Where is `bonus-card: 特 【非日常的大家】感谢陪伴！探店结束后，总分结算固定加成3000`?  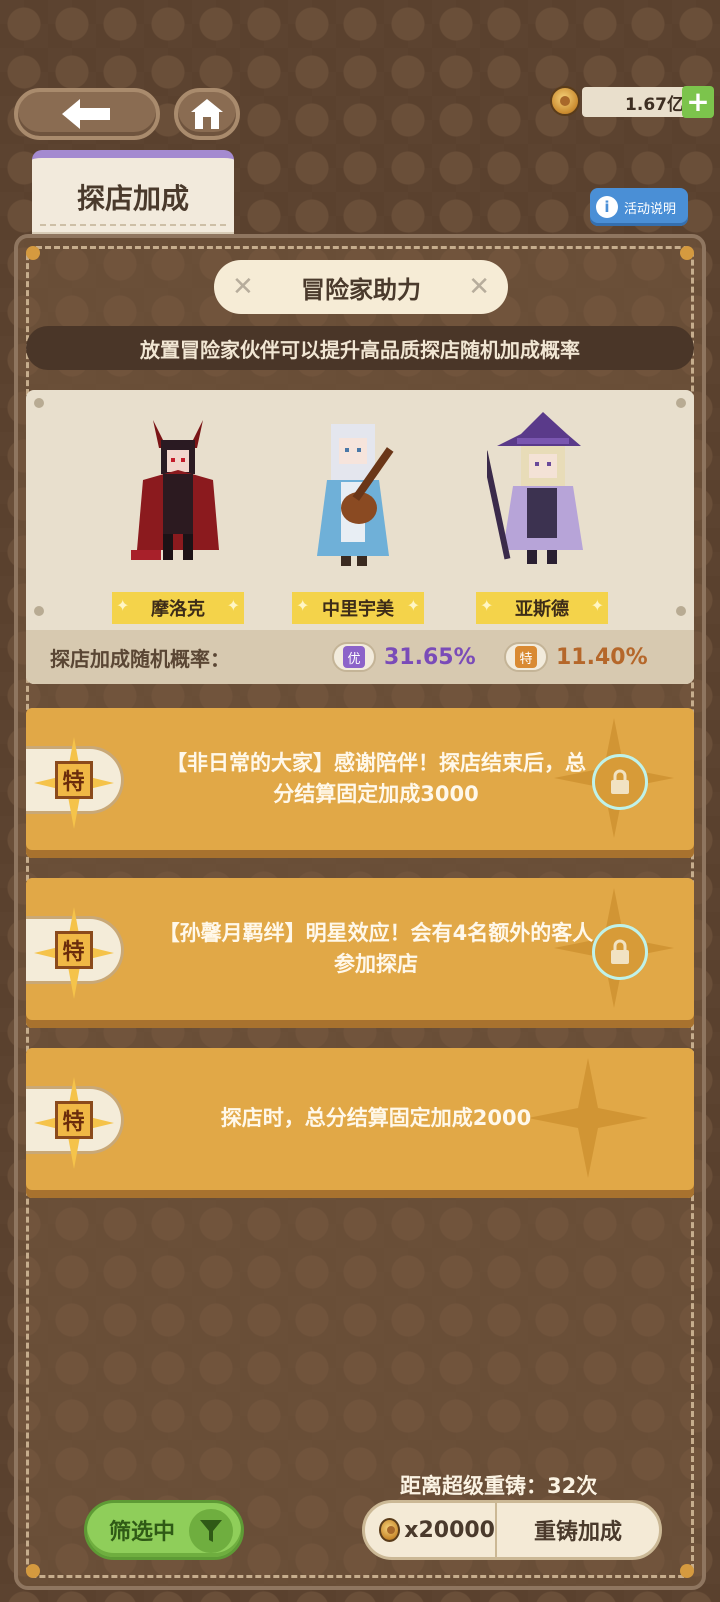 bonus-card: 特 【非日常的大家】感谢陪伴！探店结束后，总分结算固定加成3000 is located at coordinates (360, 783).